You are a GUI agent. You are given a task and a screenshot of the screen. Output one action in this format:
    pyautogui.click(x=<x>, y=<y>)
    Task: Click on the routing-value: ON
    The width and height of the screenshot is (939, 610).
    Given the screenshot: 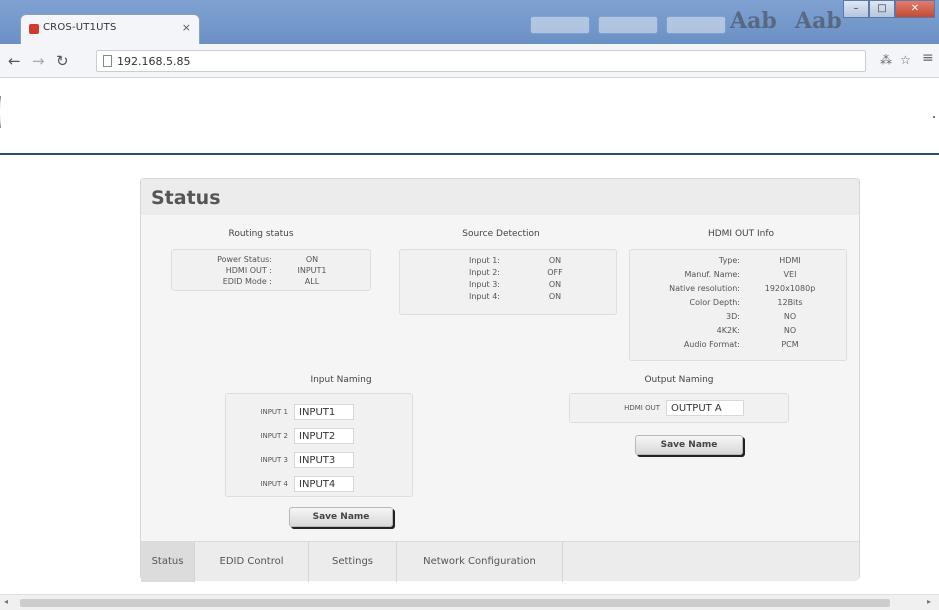 What is the action you would take?
    pyautogui.click(x=312, y=259)
    